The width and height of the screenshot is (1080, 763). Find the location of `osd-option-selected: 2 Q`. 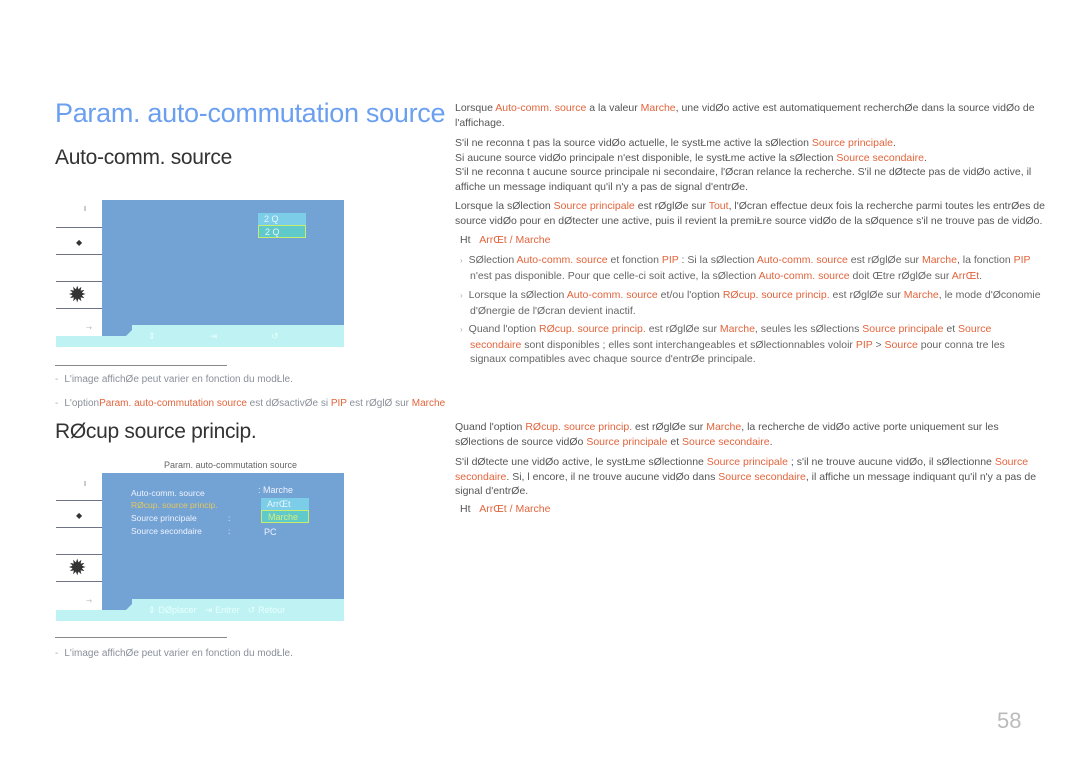

osd-option-selected: 2 Q is located at coordinates (282, 231).